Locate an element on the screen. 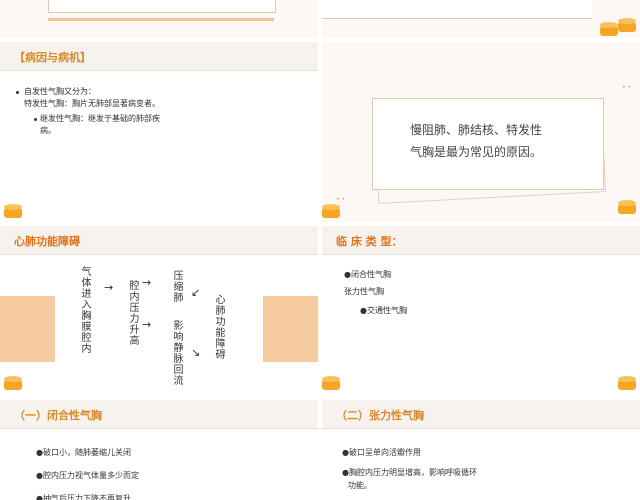 This screenshot has height=500, width=640. flow-step: 心肺功能障碍 is located at coordinates (218, 327).